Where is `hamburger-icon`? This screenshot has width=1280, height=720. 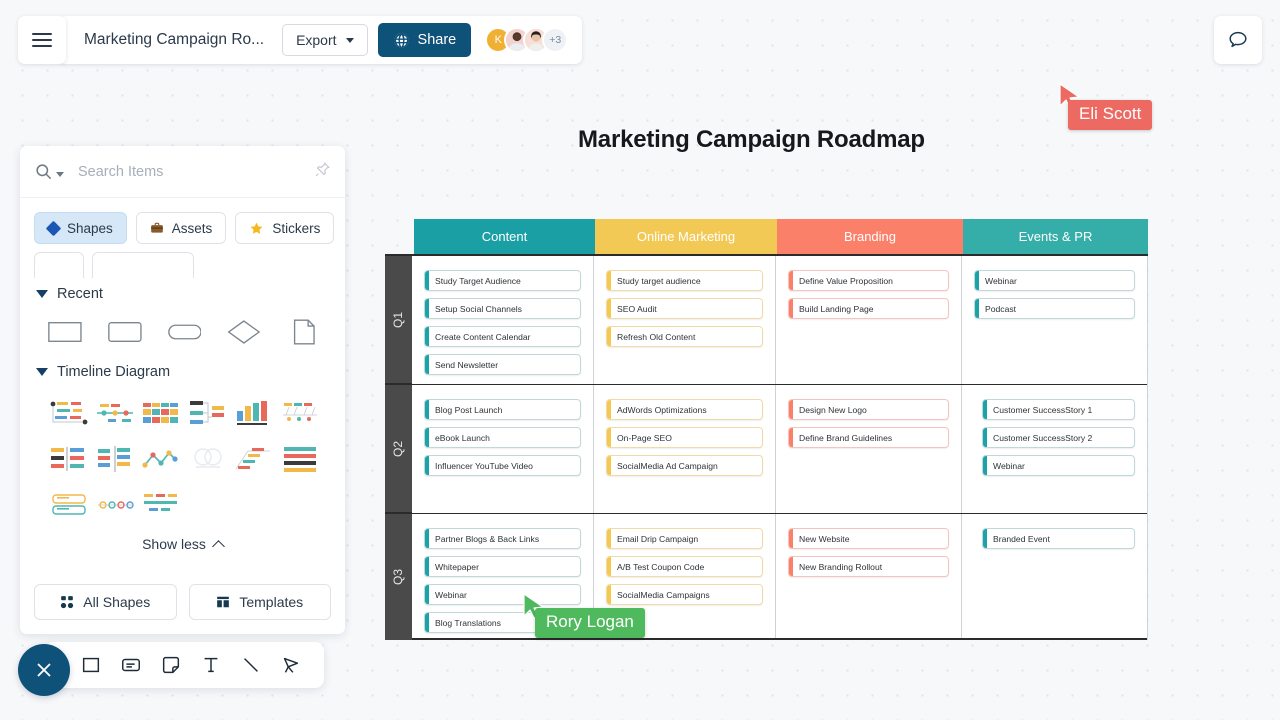
hamburger-icon is located at coordinates (42, 40).